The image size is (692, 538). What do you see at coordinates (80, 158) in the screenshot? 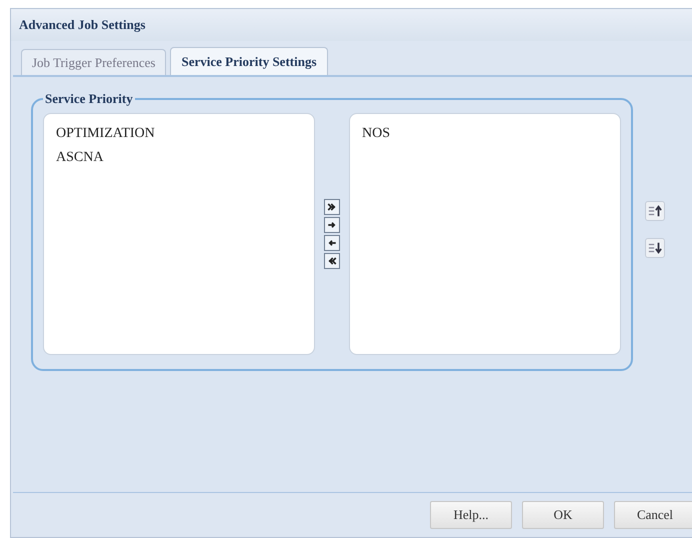
I see `list-item: ASCNA` at bounding box center [80, 158].